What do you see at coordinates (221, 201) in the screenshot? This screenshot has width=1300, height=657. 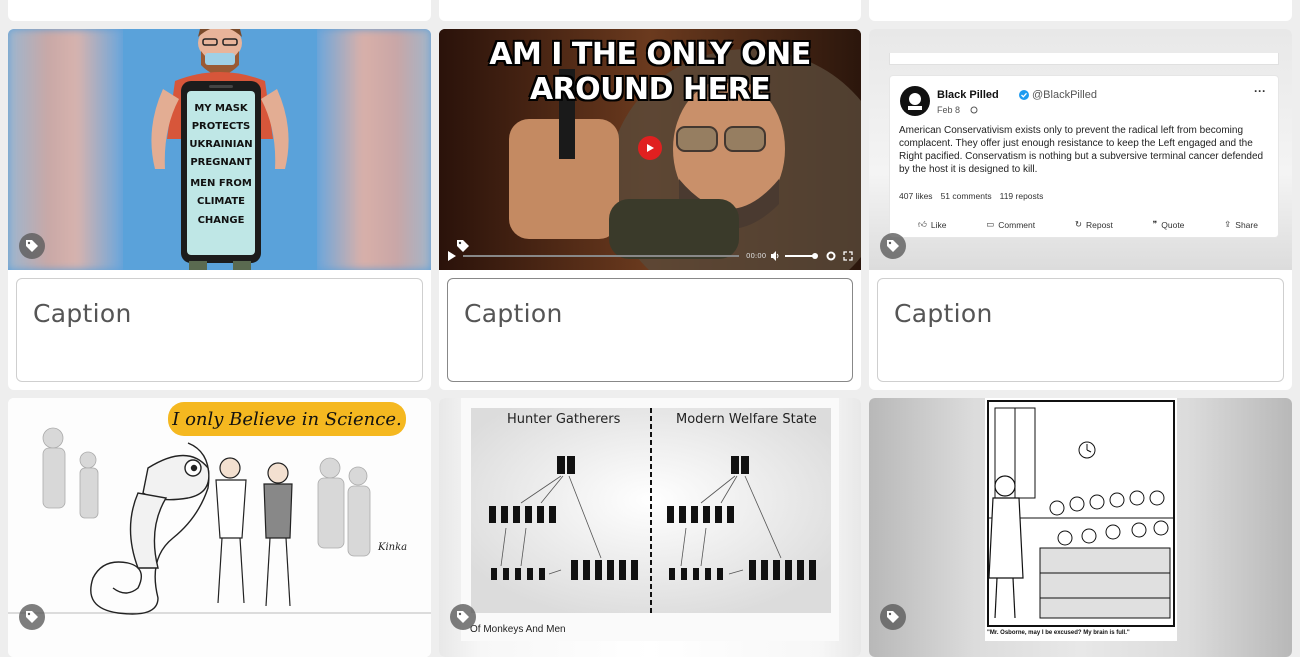 I see `svg-text: CLIMATE` at bounding box center [221, 201].